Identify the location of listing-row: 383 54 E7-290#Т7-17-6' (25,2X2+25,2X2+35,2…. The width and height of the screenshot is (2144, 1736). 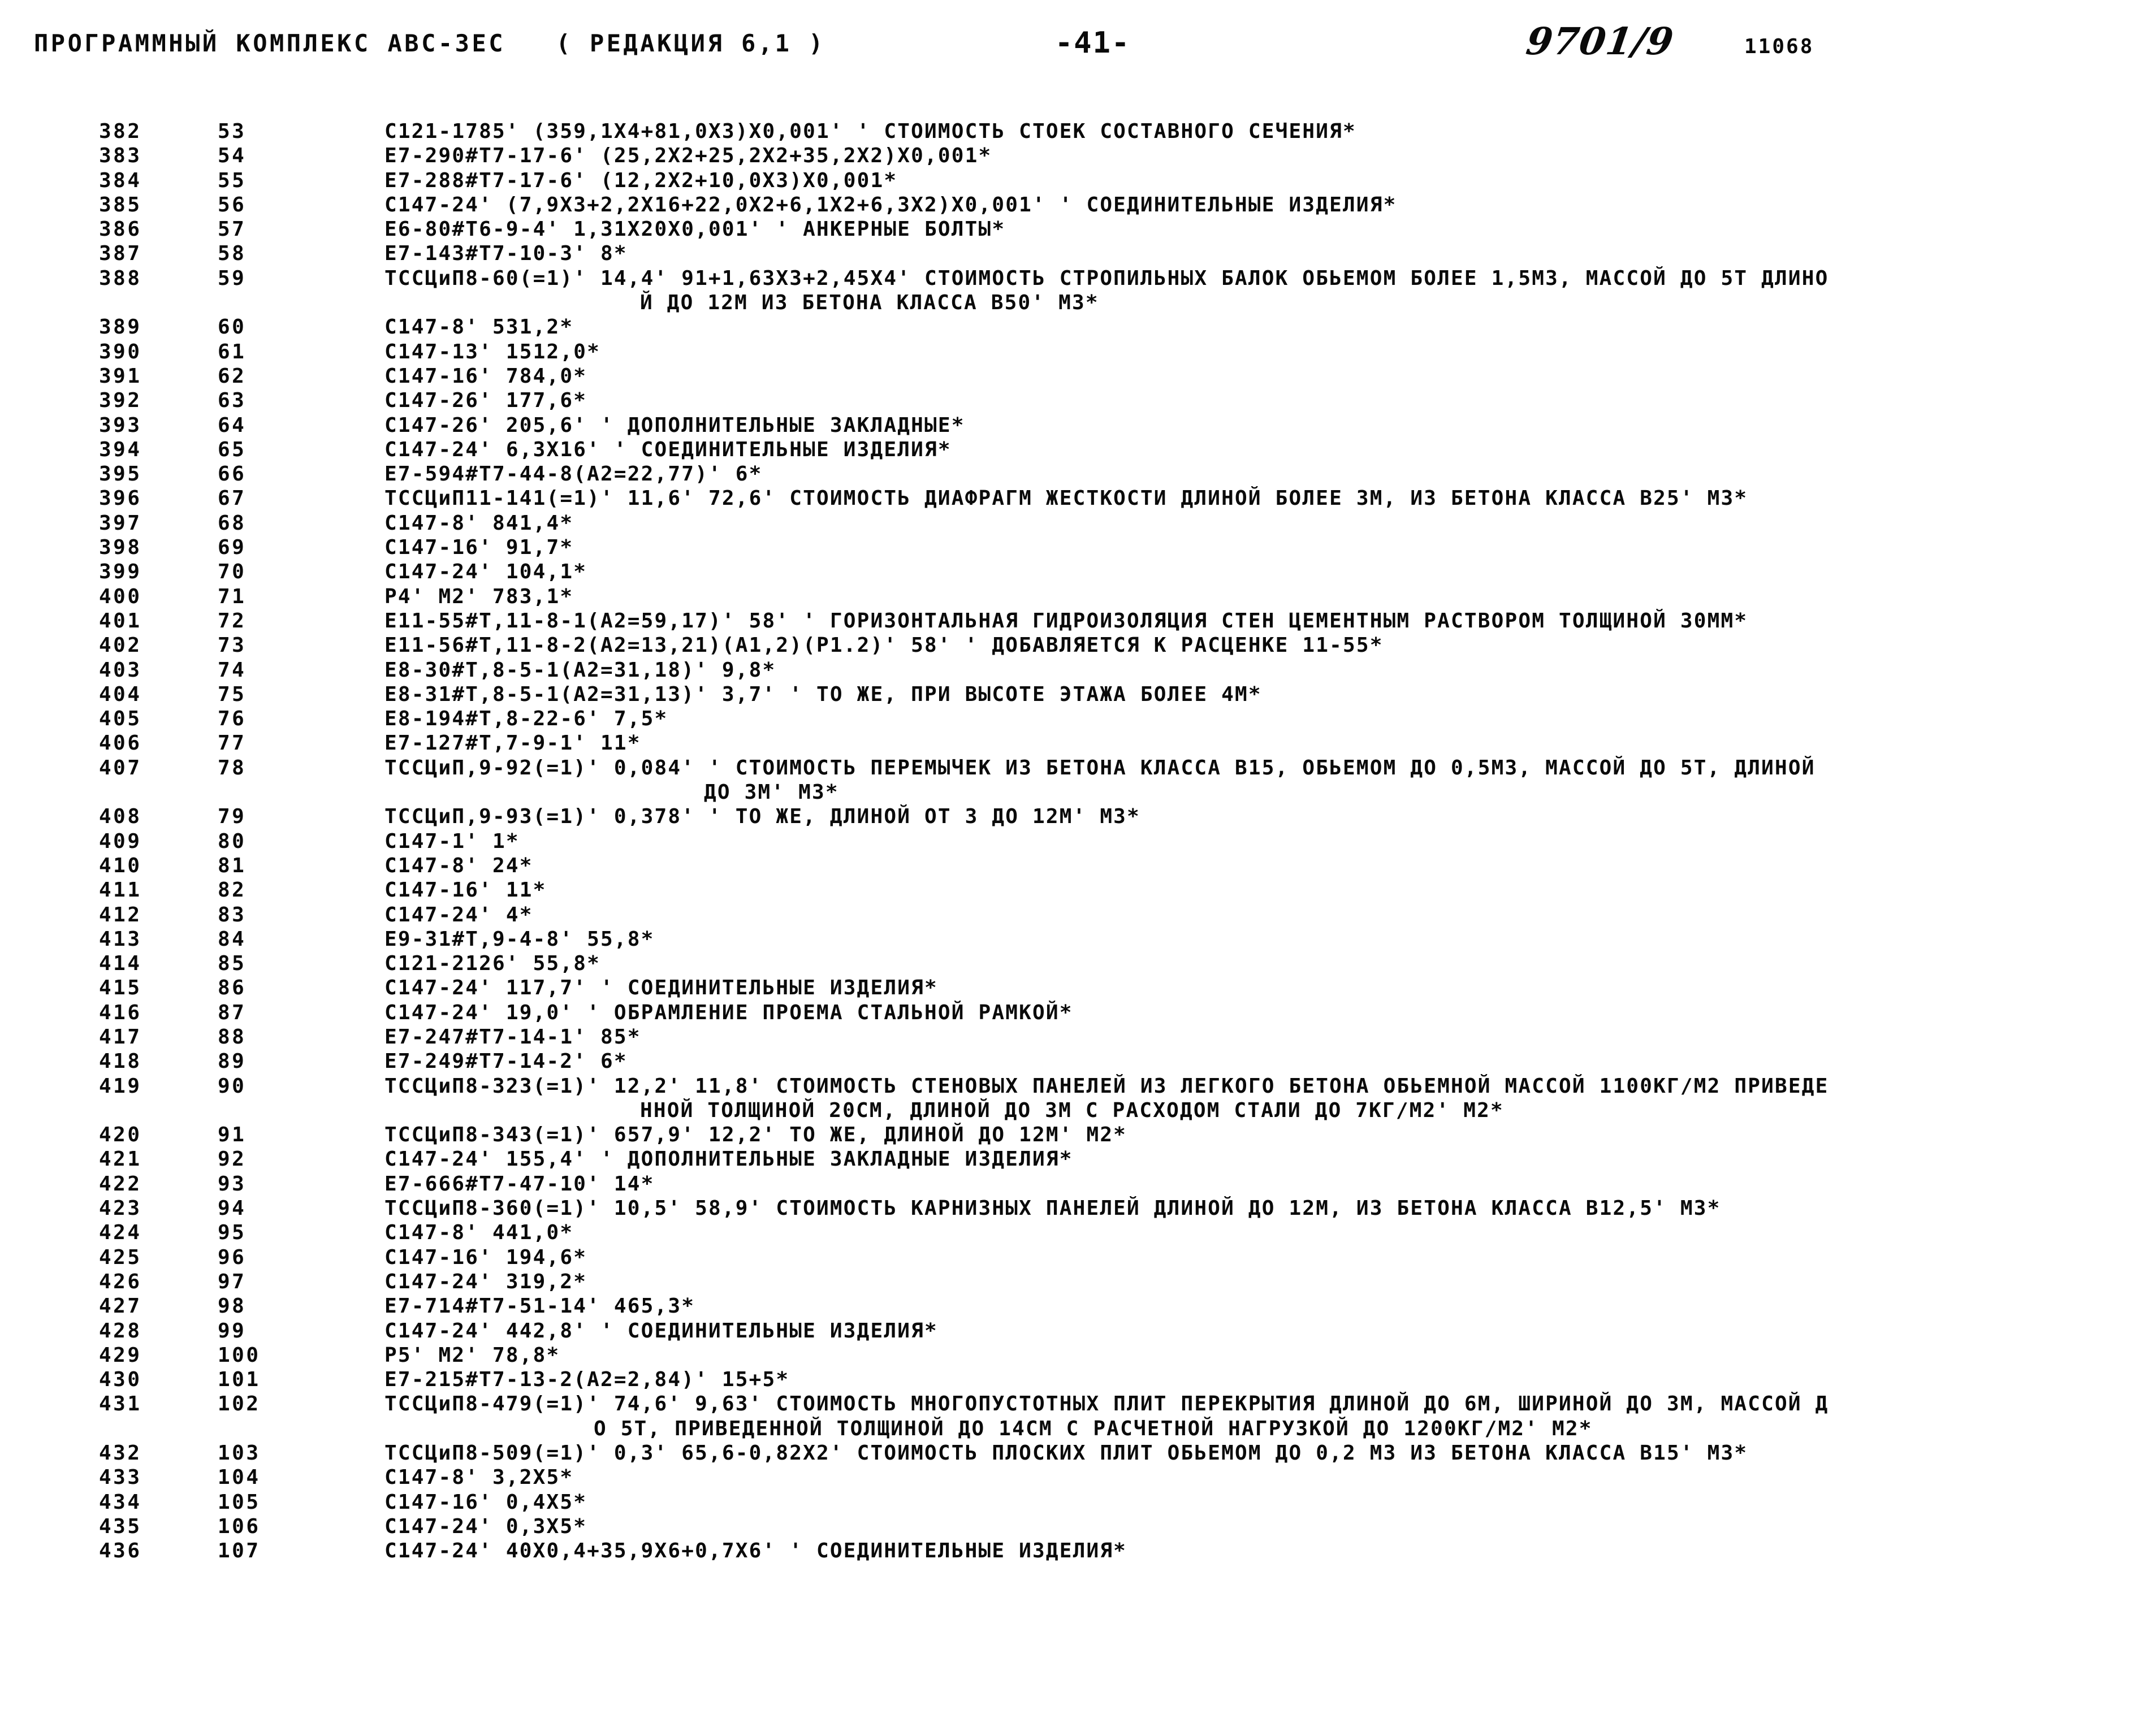
(1072, 156).